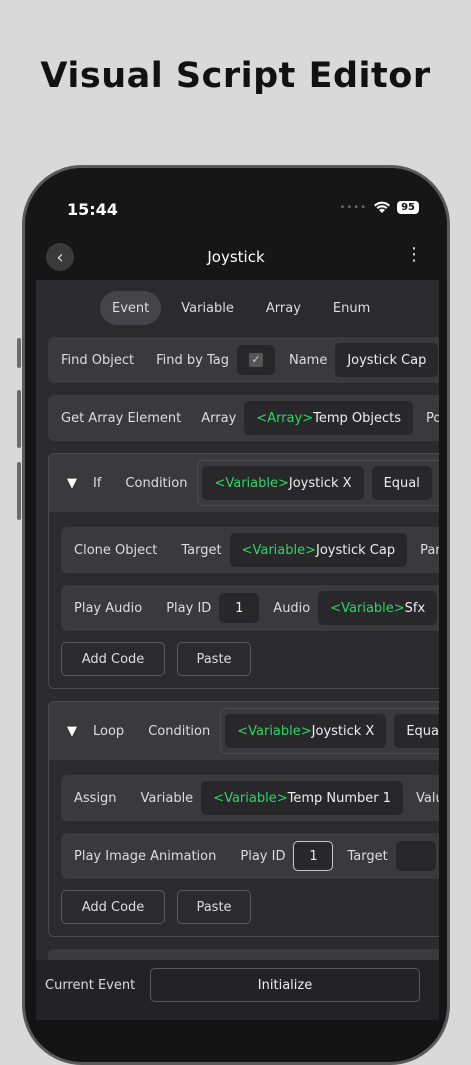 This screenshot has width=471, height=1065. I want to click on nav-bar: ‹ Joystick ⋮, so click(236, 260).